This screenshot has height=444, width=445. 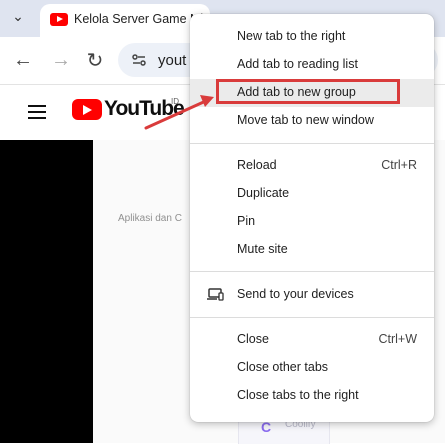 What do you see at coordinates (312, 250) in the screenshot?
I see `menu-item-mute-site: Mute site` at bounding box center [312, 250].